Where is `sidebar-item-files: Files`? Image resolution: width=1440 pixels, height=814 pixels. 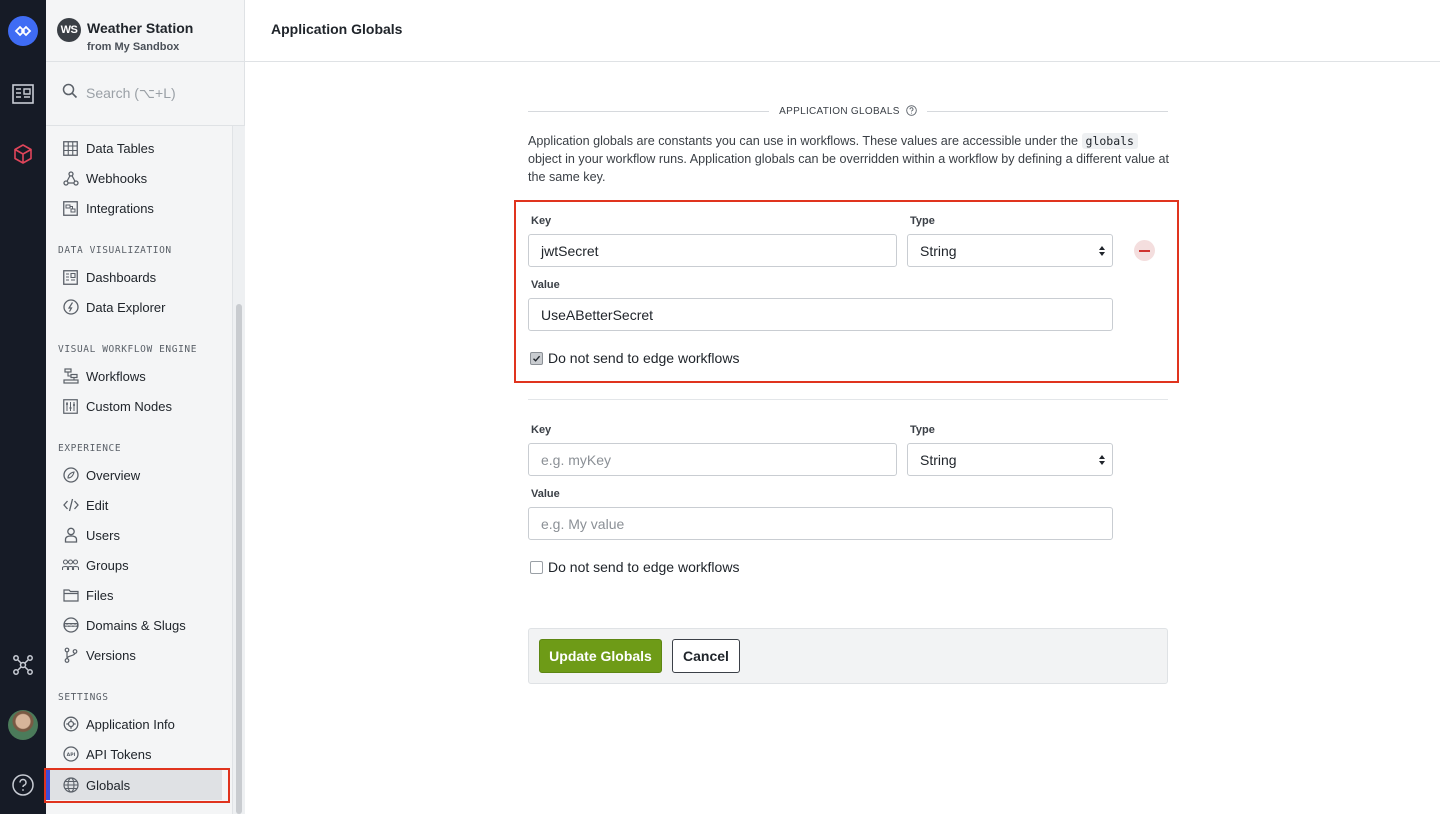 sidebar-item-files: Files is located at coordinates (134, 595).